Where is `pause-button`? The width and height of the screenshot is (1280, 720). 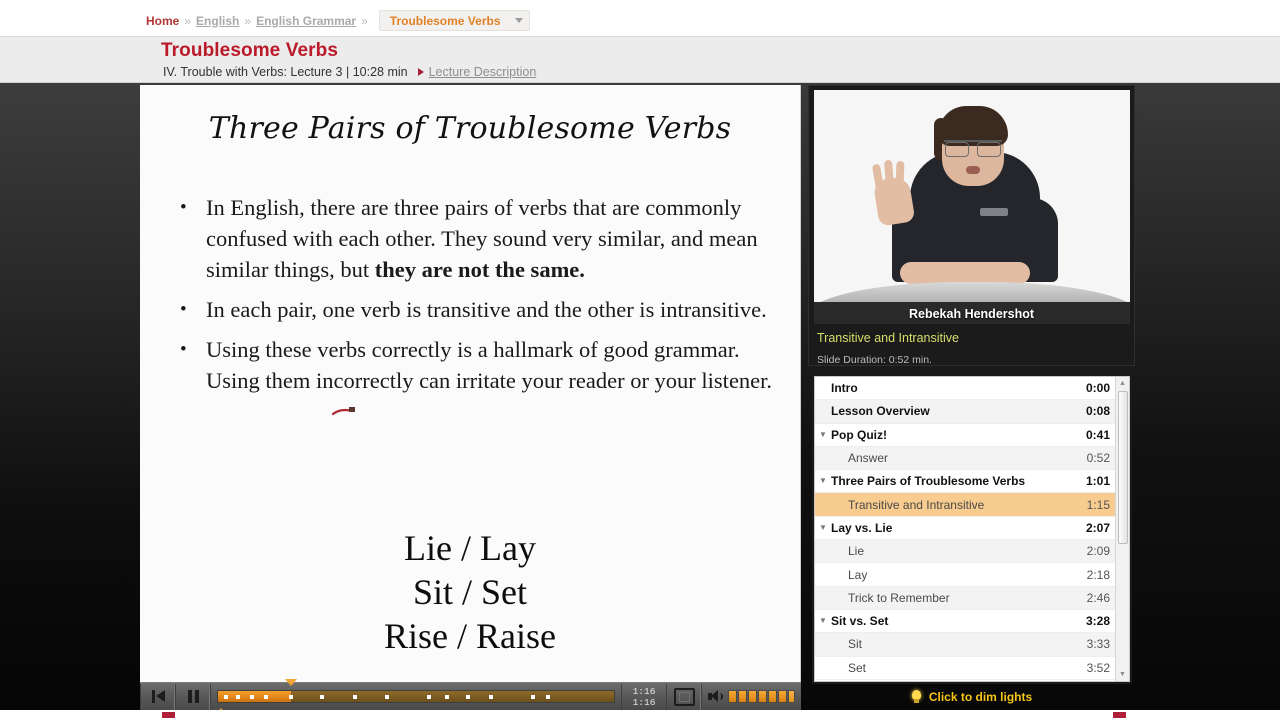
pause-button is located at coordinates (193, 696).